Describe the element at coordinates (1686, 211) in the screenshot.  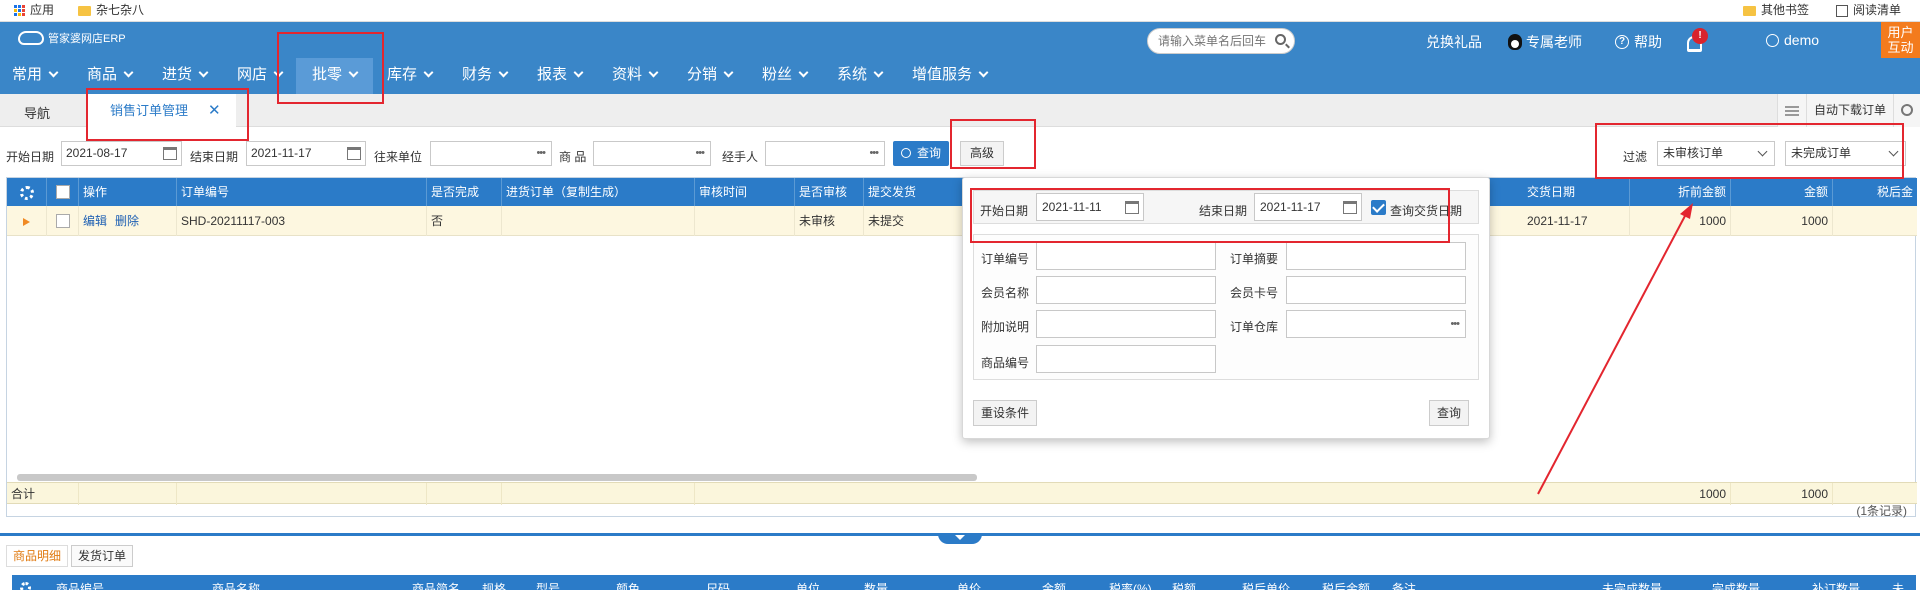
I see `arrow-head` at that location.